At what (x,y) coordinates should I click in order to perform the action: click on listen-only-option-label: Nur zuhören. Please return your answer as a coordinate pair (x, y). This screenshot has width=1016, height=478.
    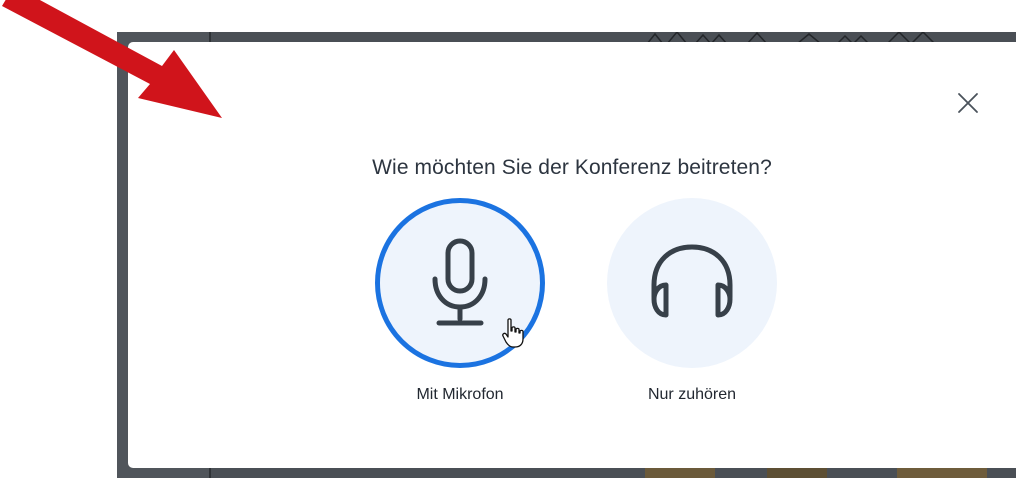
    Looking at the image, I should click on (692, 394).